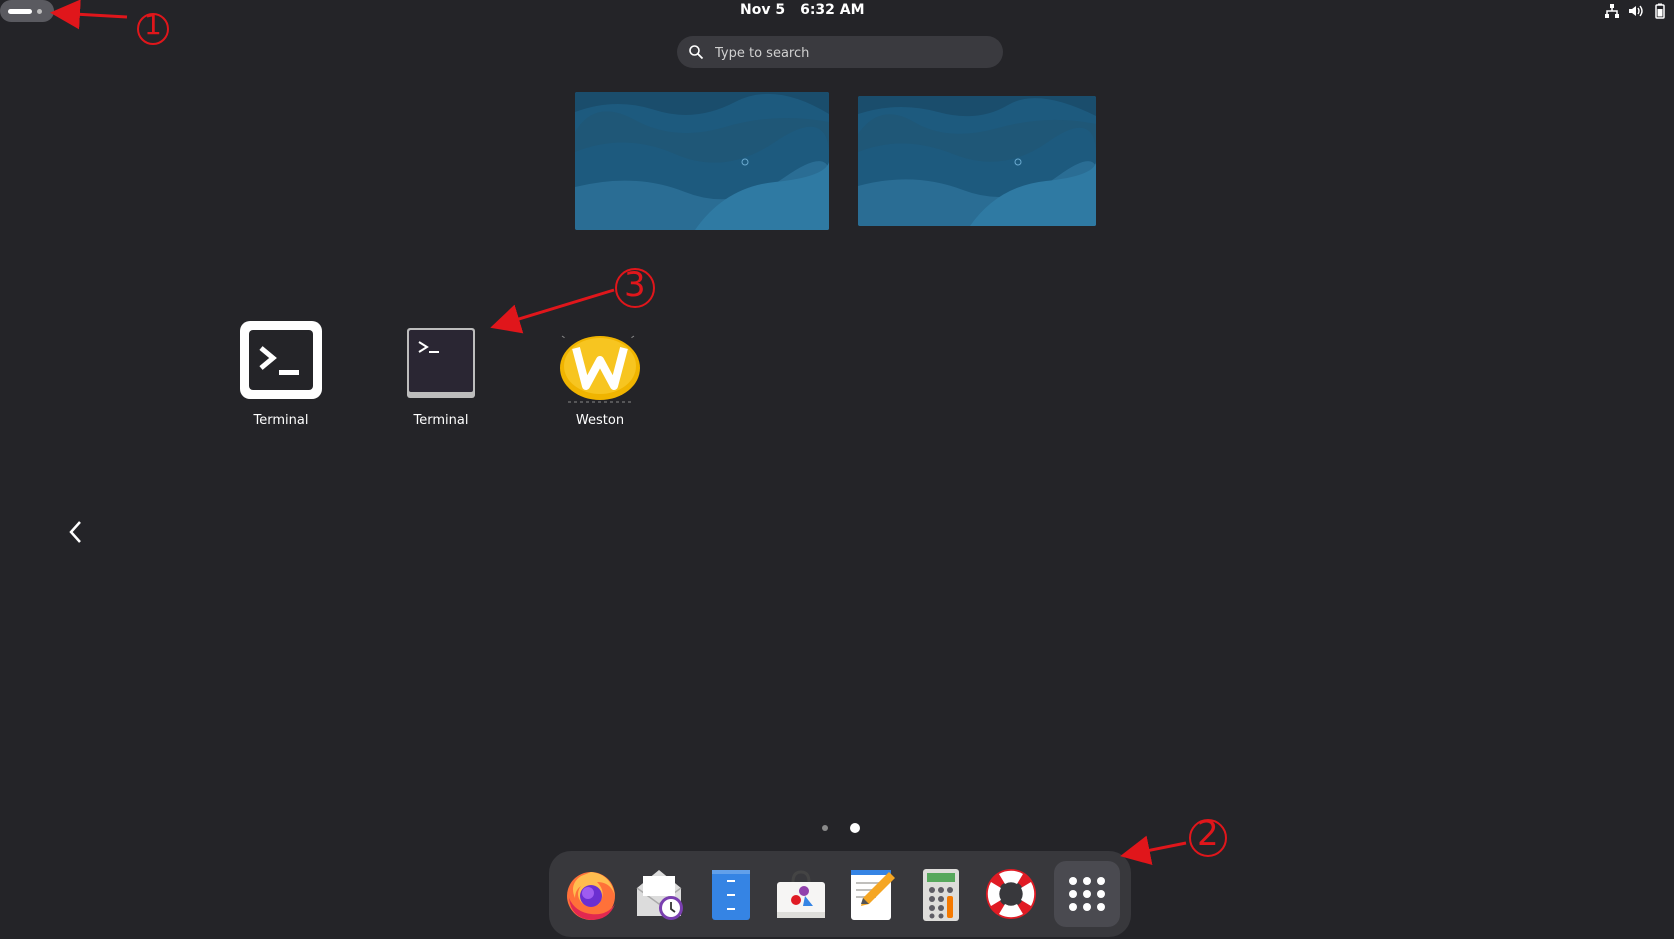  I want to click on annotation-label-1: 1, so click(153, 24).